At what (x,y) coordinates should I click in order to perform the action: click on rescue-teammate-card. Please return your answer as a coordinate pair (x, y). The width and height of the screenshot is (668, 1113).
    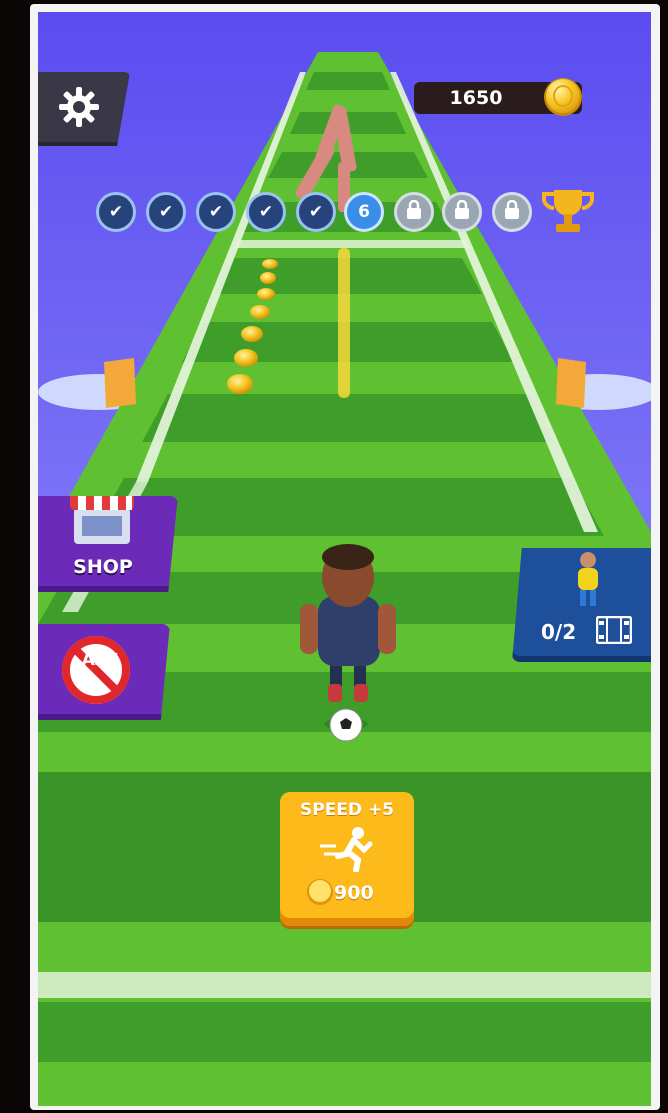
    Looking at the image, I should click on (581, 605).